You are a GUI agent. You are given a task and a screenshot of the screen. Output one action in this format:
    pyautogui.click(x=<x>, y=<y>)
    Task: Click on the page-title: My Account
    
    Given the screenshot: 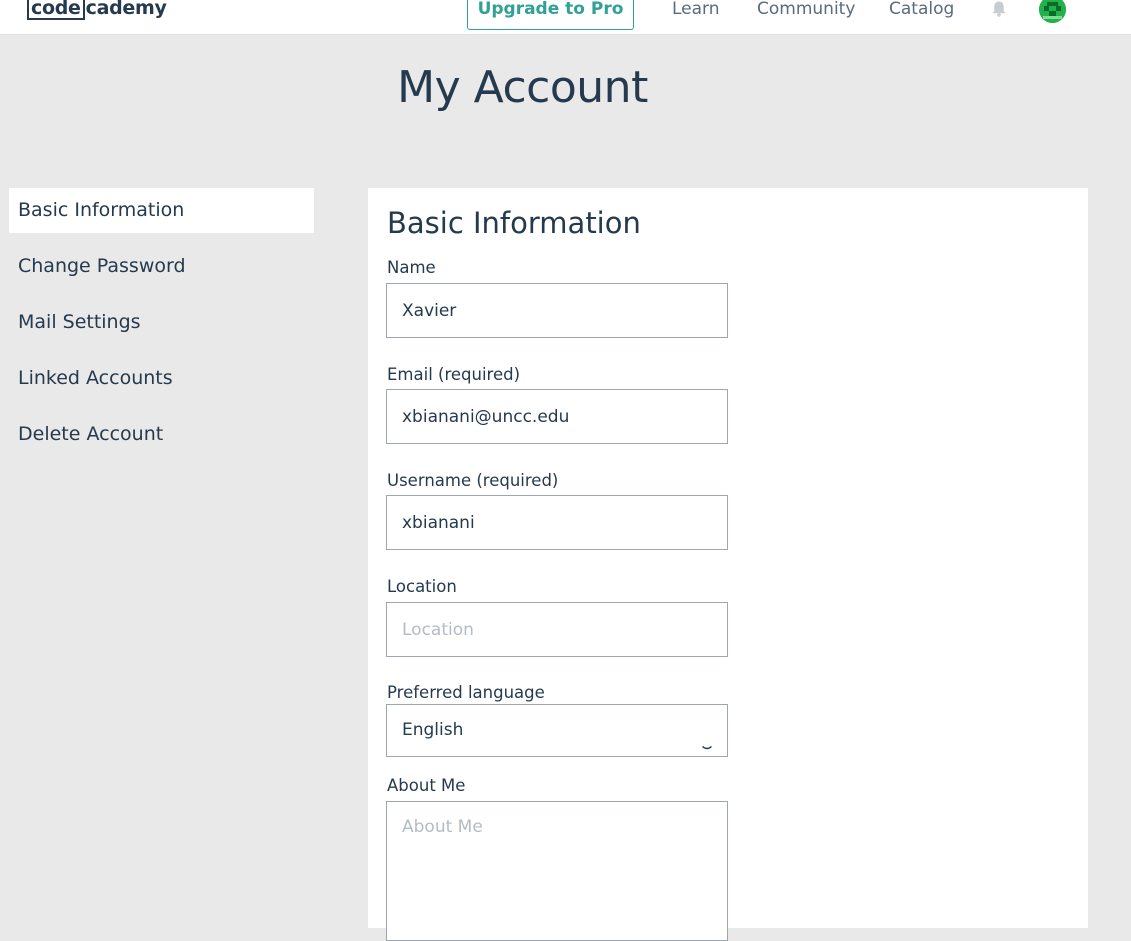 What is the action you would take?
    pyautogui.click(x=522, y=87)
    